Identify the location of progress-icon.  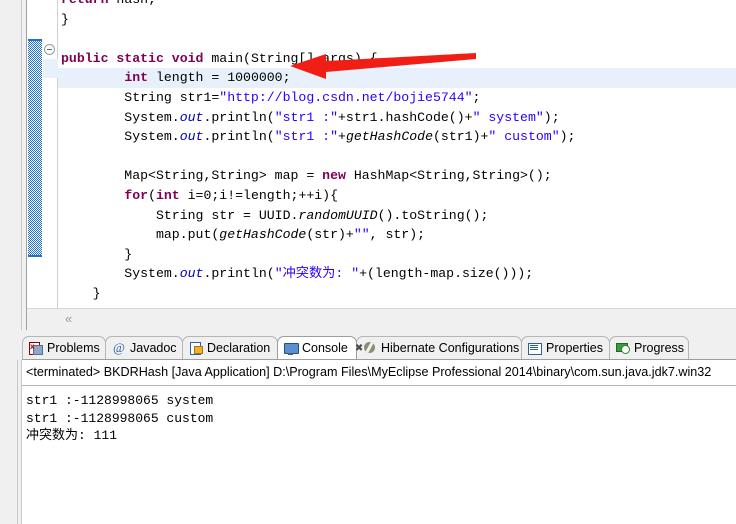
(623, 348).